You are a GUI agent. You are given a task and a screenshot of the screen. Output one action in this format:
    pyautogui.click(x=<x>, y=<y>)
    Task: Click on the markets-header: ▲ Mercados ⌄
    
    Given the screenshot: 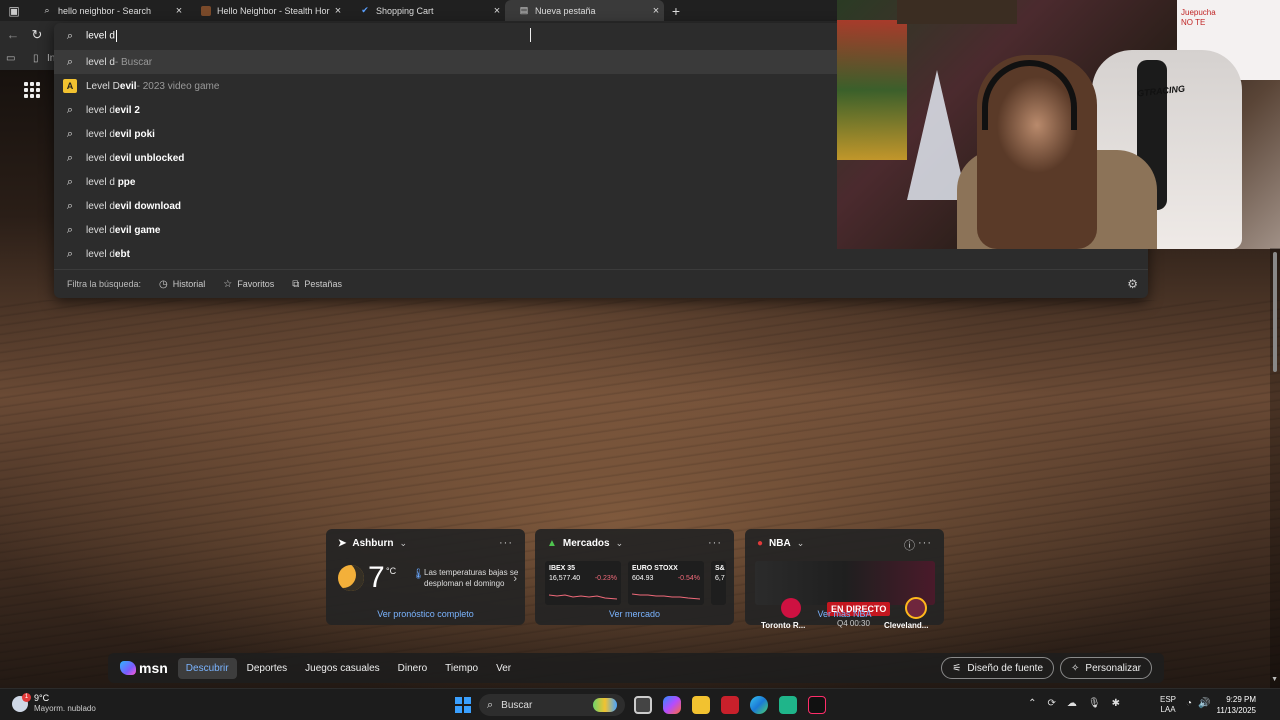 What is the action you would take?
    pyautogui.click(x=585, y=543)
    